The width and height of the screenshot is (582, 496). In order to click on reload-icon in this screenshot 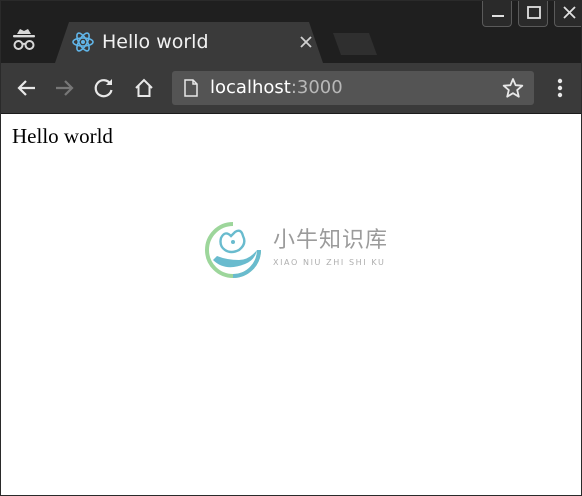, I will do `click(104, 88)`.